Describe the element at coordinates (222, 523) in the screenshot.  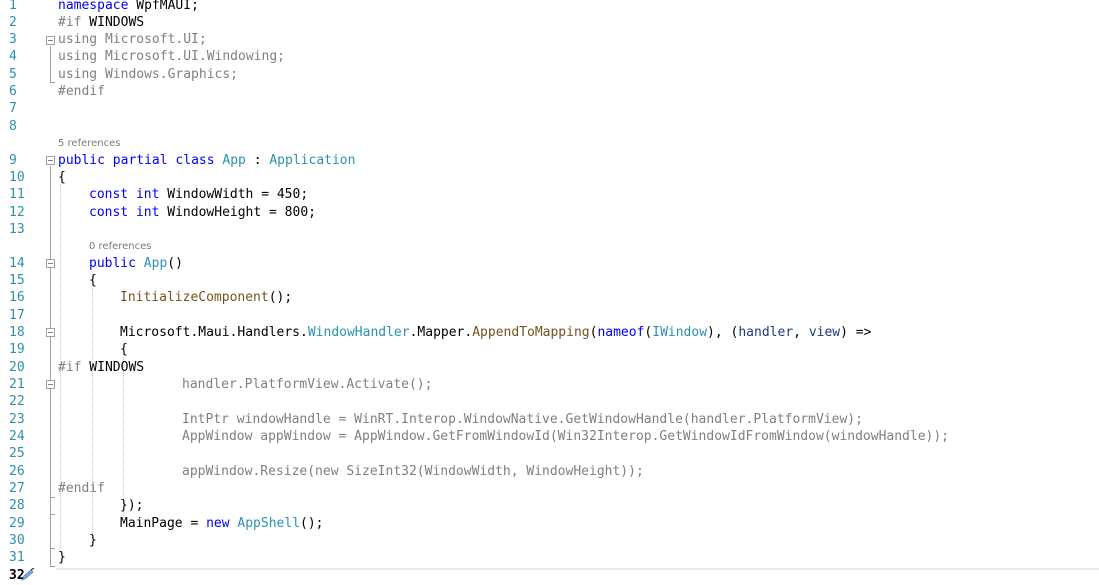
I see `code-line-29: MainPage = new AppShell();` at that location.